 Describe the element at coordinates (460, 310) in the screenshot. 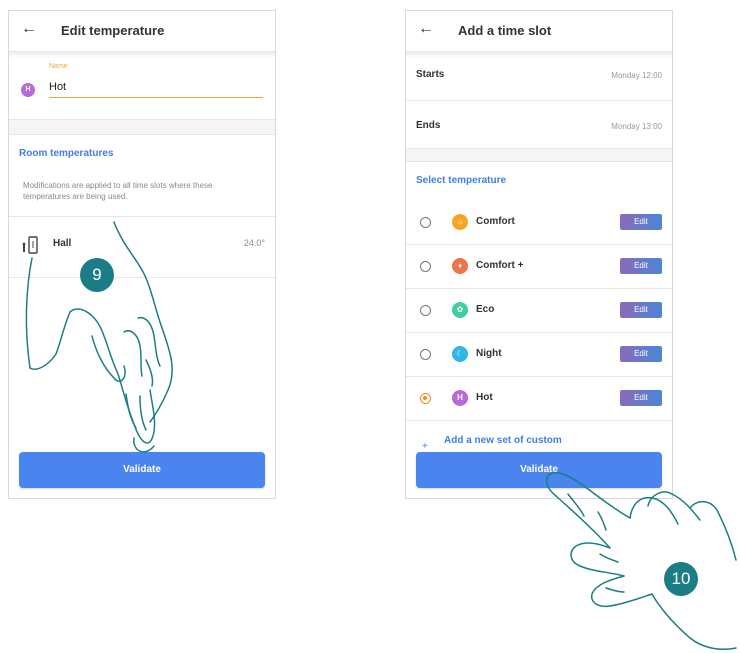

I see `leaf-icon: ✿` at that location.